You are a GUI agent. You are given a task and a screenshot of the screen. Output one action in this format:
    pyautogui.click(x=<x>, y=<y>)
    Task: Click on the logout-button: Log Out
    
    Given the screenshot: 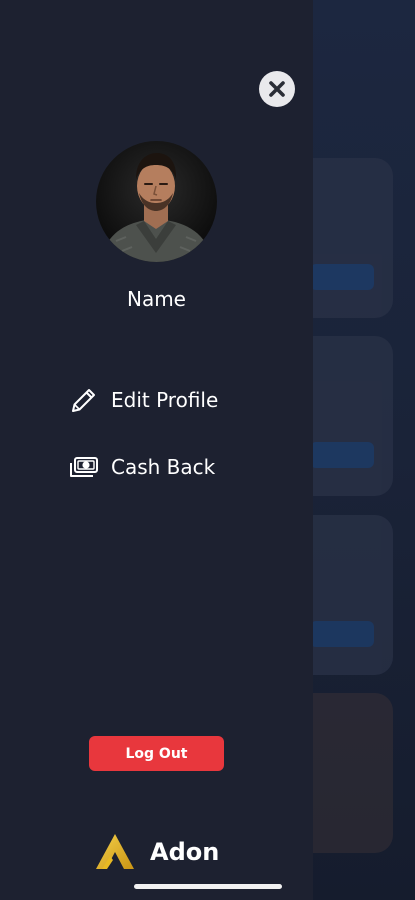 What is the action you would take?
    pyautogui.click(x=156, y=753)
    